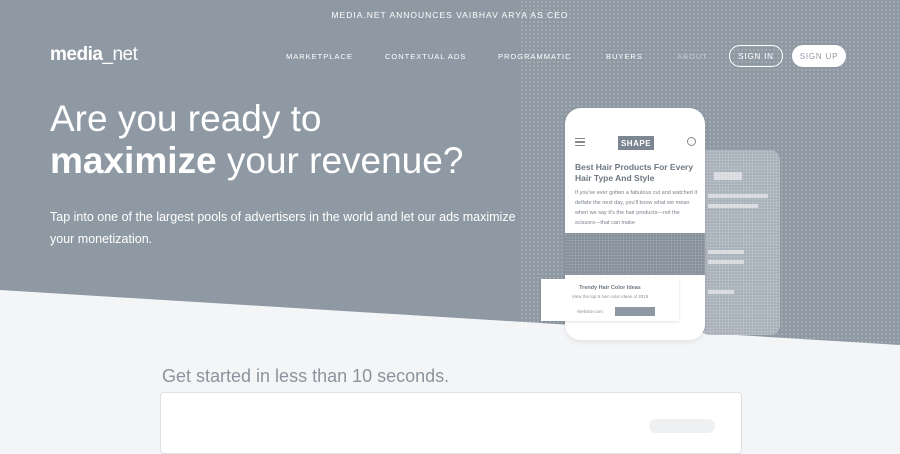  Describe the element at coordinates (319, 56) in the screenshot. I see `nav-marketplace: MARKETPLACE` at that location.